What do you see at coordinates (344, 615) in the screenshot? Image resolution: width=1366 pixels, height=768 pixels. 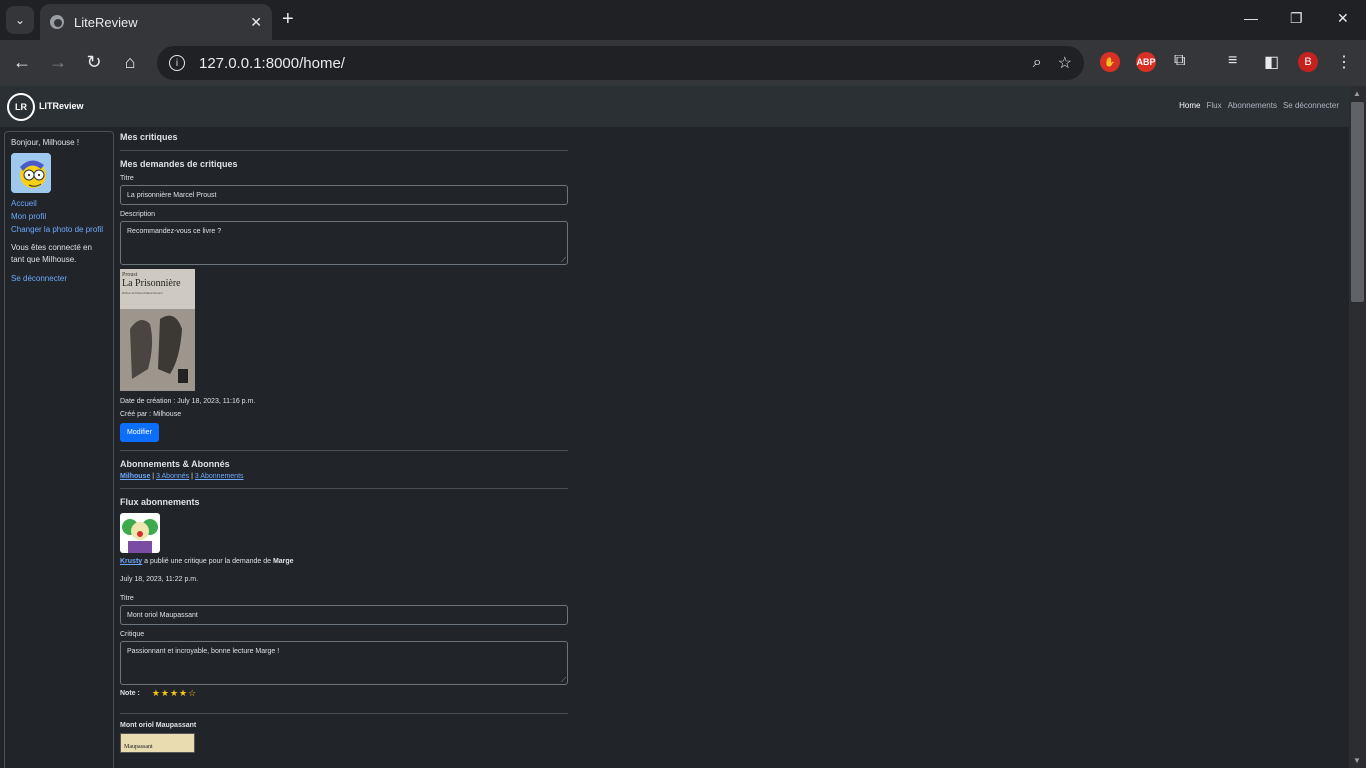 I see `review-title-field: Mont oriol Maupassant` at bounding box center [344, 615].